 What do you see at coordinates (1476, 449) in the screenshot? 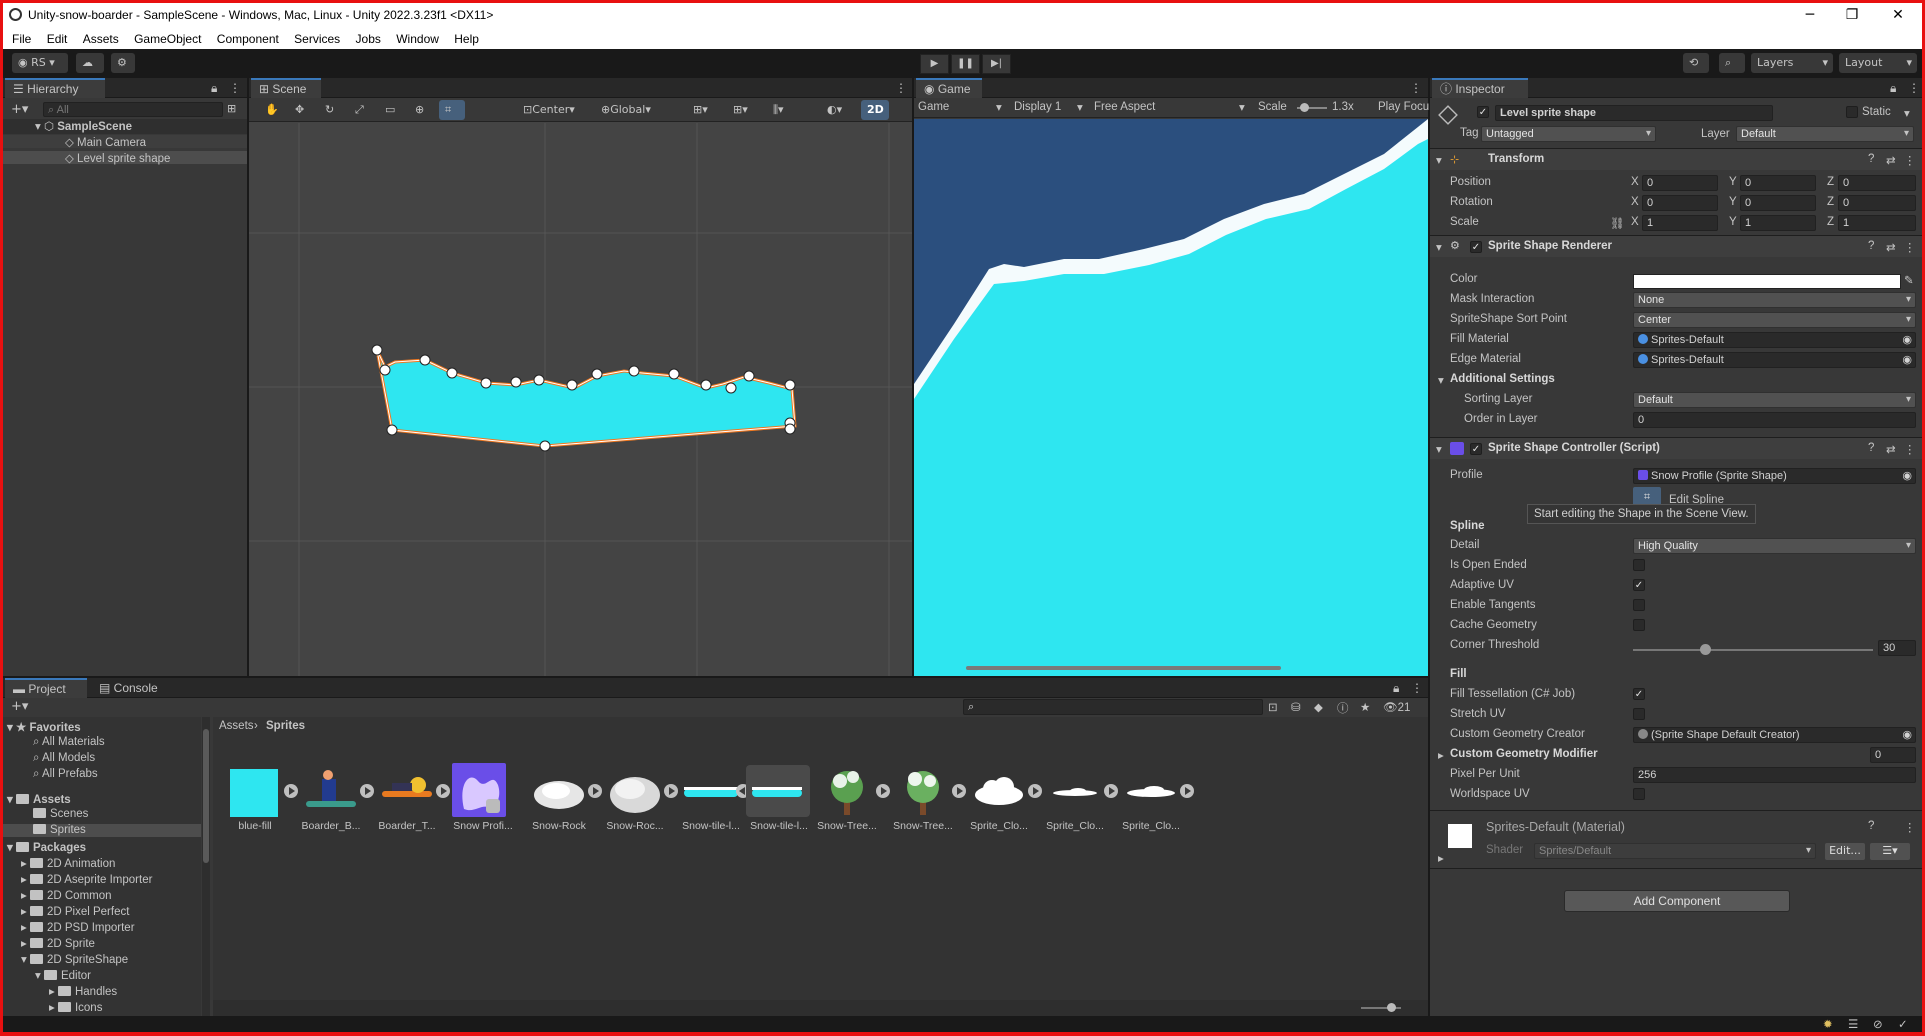
I see `controller-enabled-checkbox: ✓` at bounding box center [1476, 449].